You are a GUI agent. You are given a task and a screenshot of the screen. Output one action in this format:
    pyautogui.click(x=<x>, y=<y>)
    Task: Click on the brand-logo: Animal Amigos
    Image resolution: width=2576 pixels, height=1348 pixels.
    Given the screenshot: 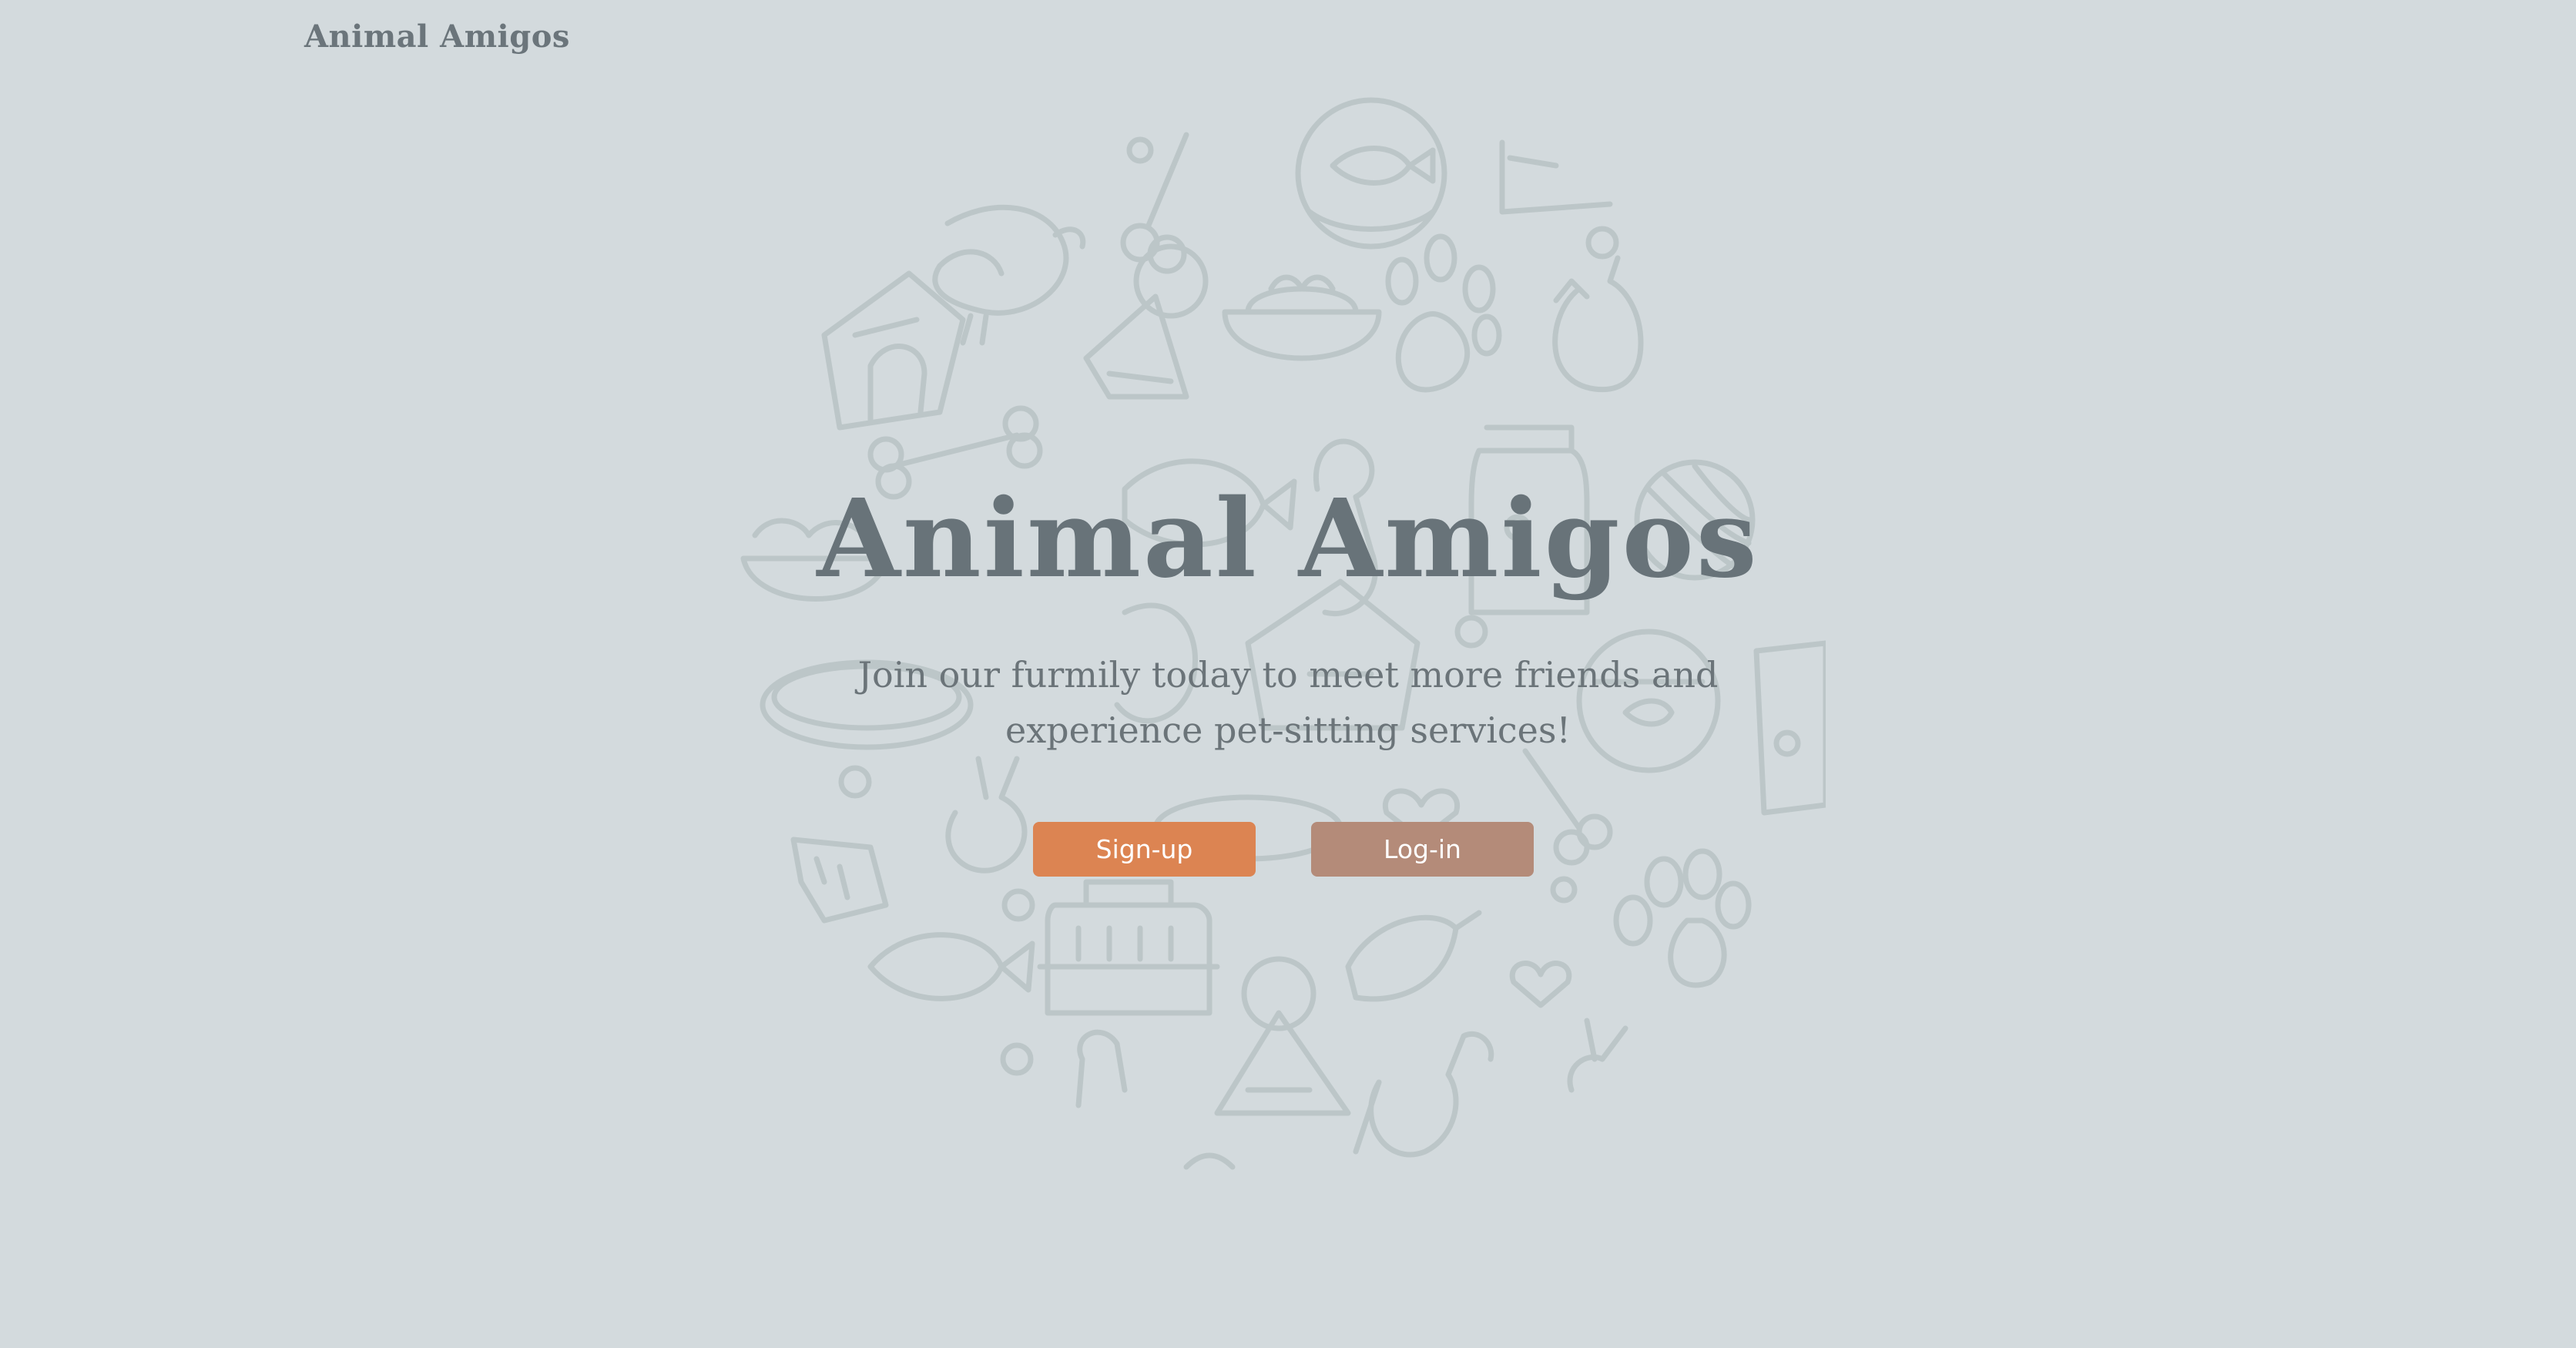 What is the action you would take?
    pyautogui.click(x=437, y=36)
    